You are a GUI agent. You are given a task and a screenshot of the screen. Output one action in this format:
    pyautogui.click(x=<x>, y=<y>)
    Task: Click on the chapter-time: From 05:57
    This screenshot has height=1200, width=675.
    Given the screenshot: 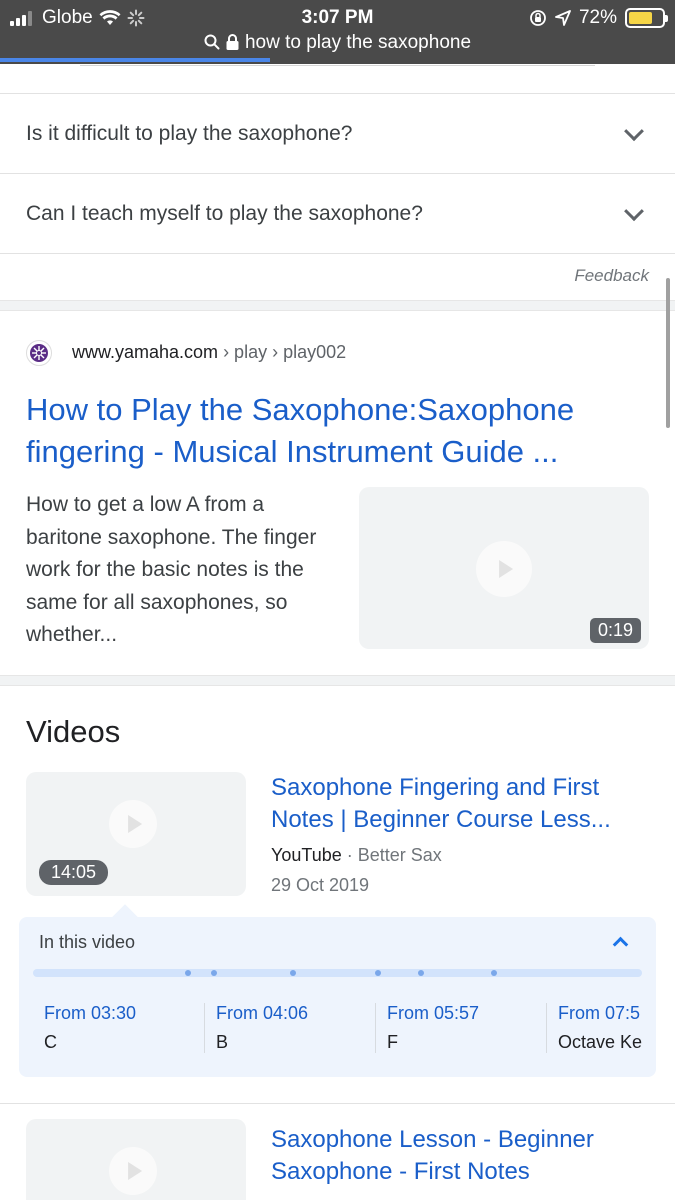 What is the action you would take?
    pyautogui.click(x=433, y=1013)
    